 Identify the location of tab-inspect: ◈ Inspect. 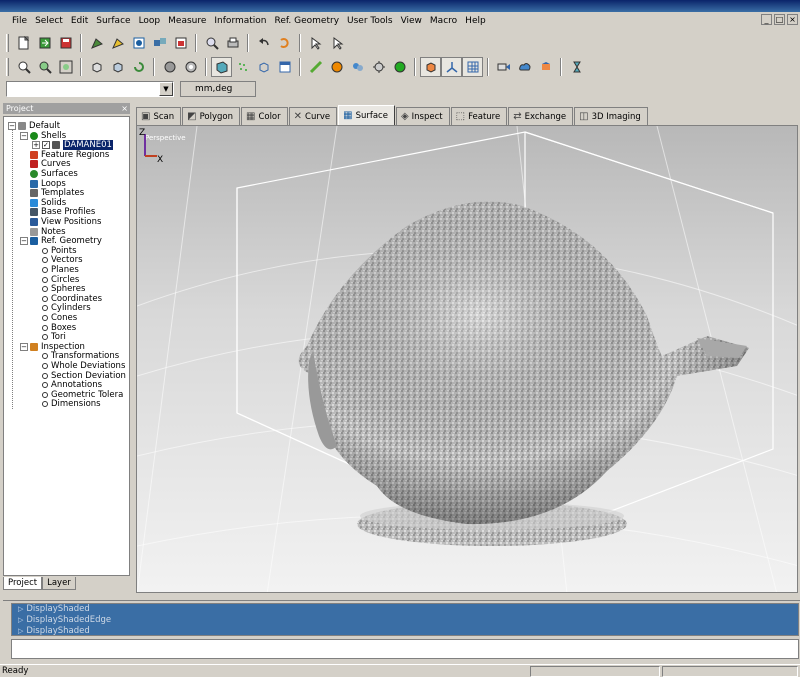
(422, 116).